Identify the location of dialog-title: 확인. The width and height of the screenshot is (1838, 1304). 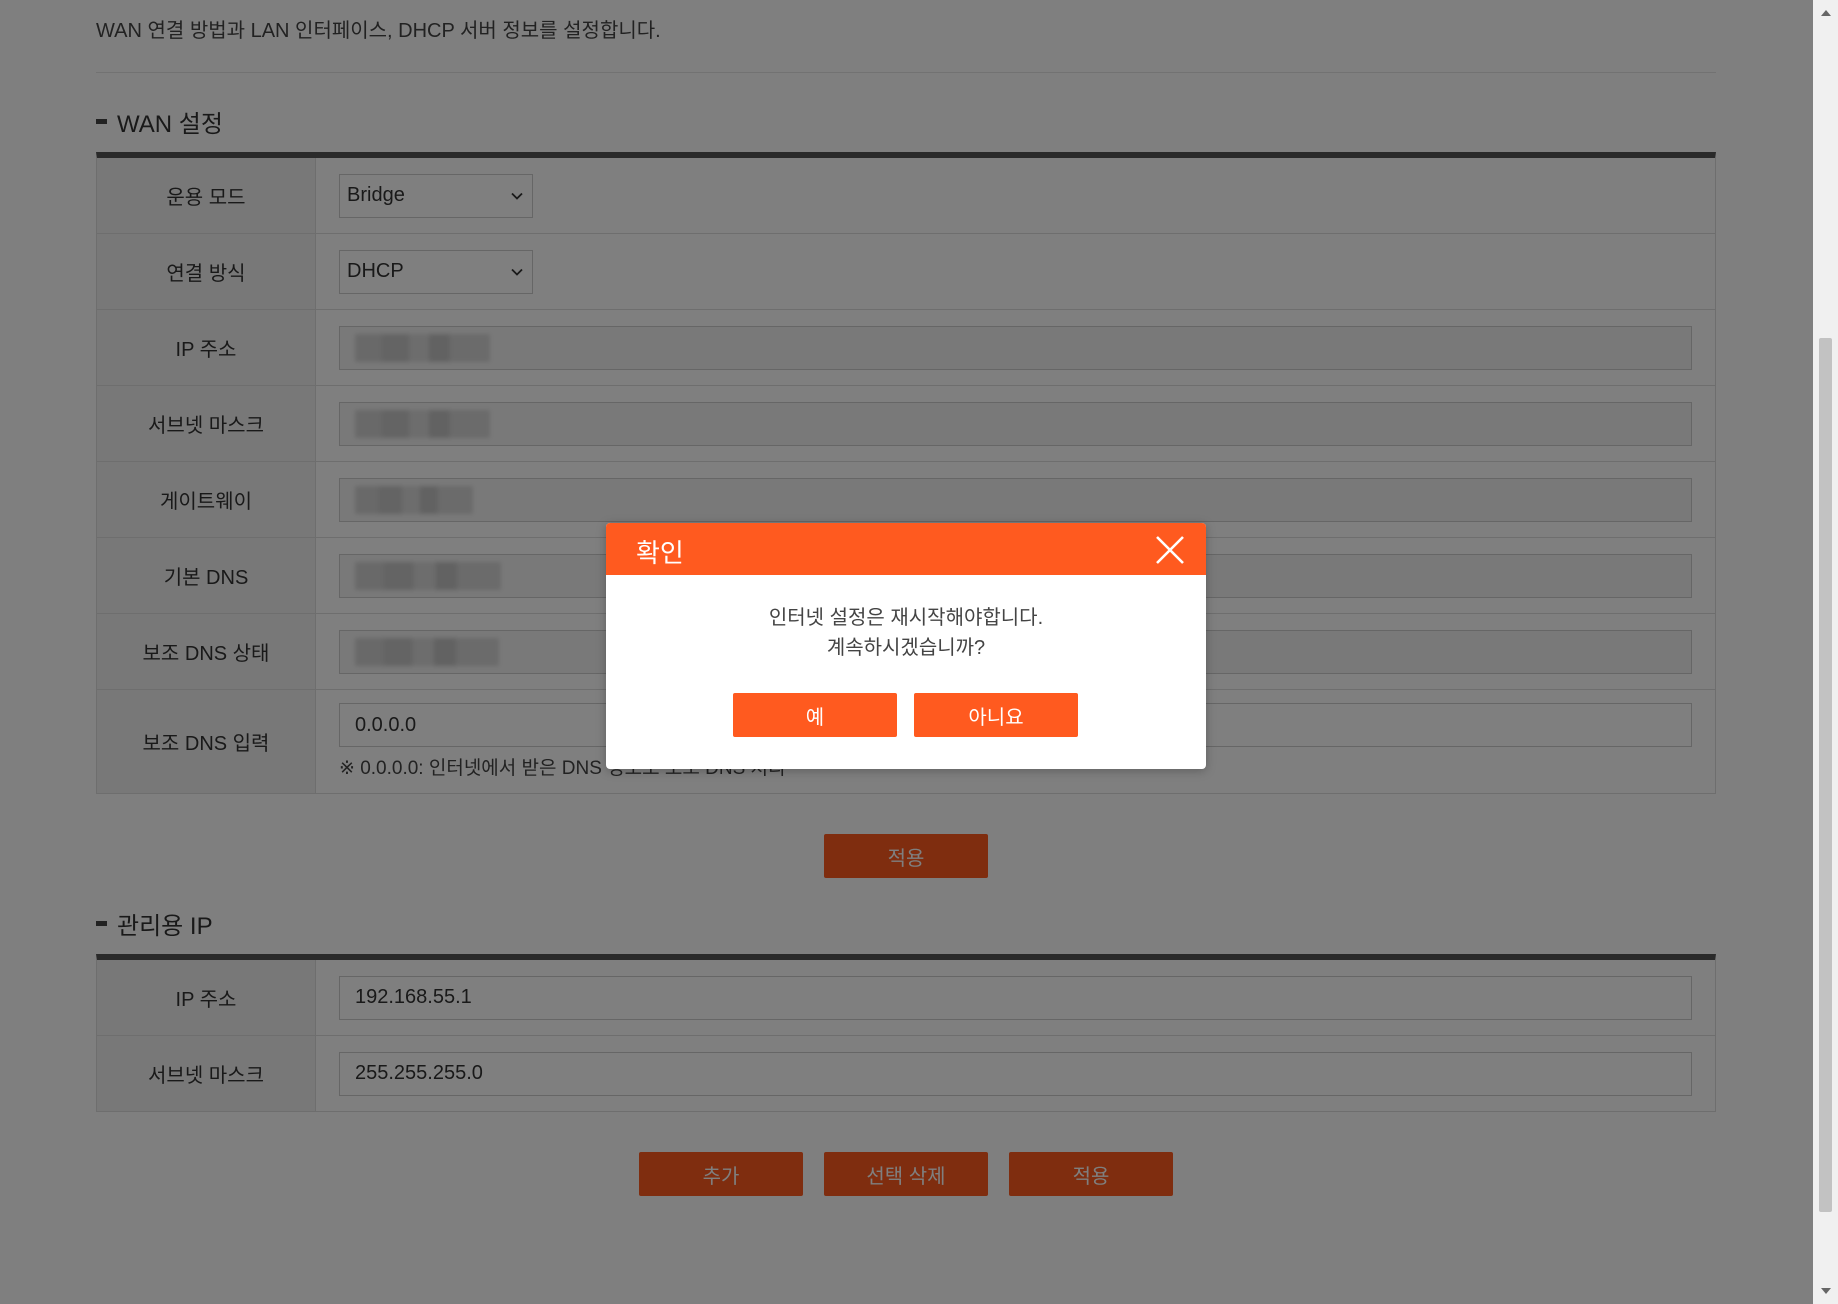
(660, 553).